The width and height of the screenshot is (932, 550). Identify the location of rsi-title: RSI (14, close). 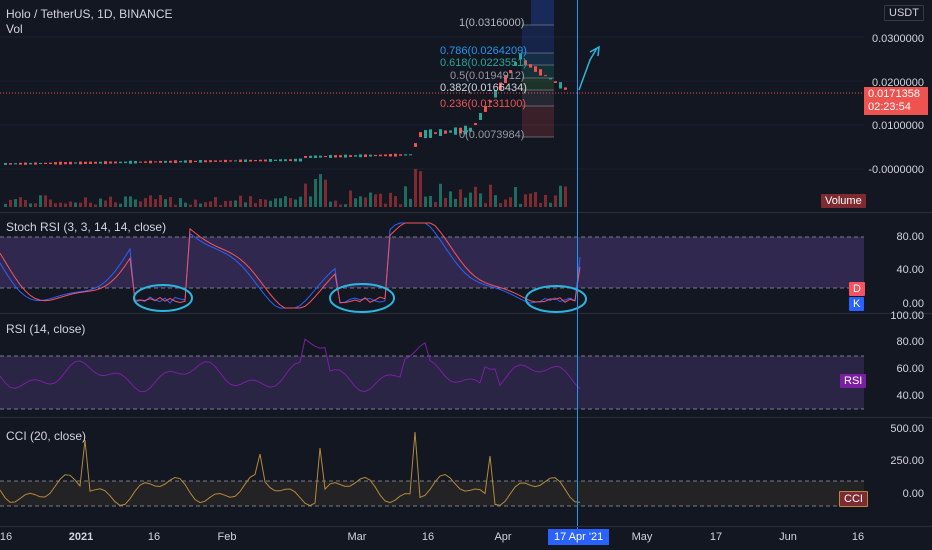
(45, 329).